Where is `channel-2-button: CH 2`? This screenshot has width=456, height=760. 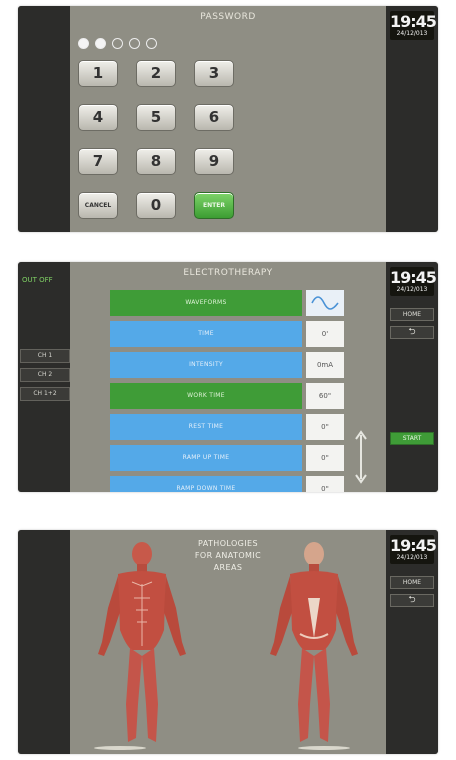
channel-2-button: CH 2 is located at coordinates (45, 375).